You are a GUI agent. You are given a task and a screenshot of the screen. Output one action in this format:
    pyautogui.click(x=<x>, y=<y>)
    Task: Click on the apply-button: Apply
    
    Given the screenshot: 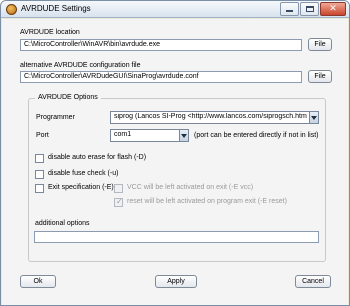 What is the action you would take?
    pyautogui.click(x=176, y=281)
    